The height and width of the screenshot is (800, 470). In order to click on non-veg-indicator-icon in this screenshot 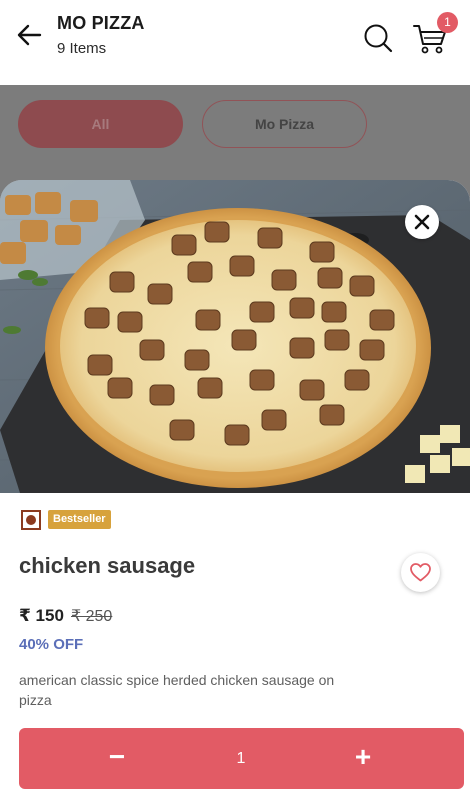, I will do `click(31, 520)`.